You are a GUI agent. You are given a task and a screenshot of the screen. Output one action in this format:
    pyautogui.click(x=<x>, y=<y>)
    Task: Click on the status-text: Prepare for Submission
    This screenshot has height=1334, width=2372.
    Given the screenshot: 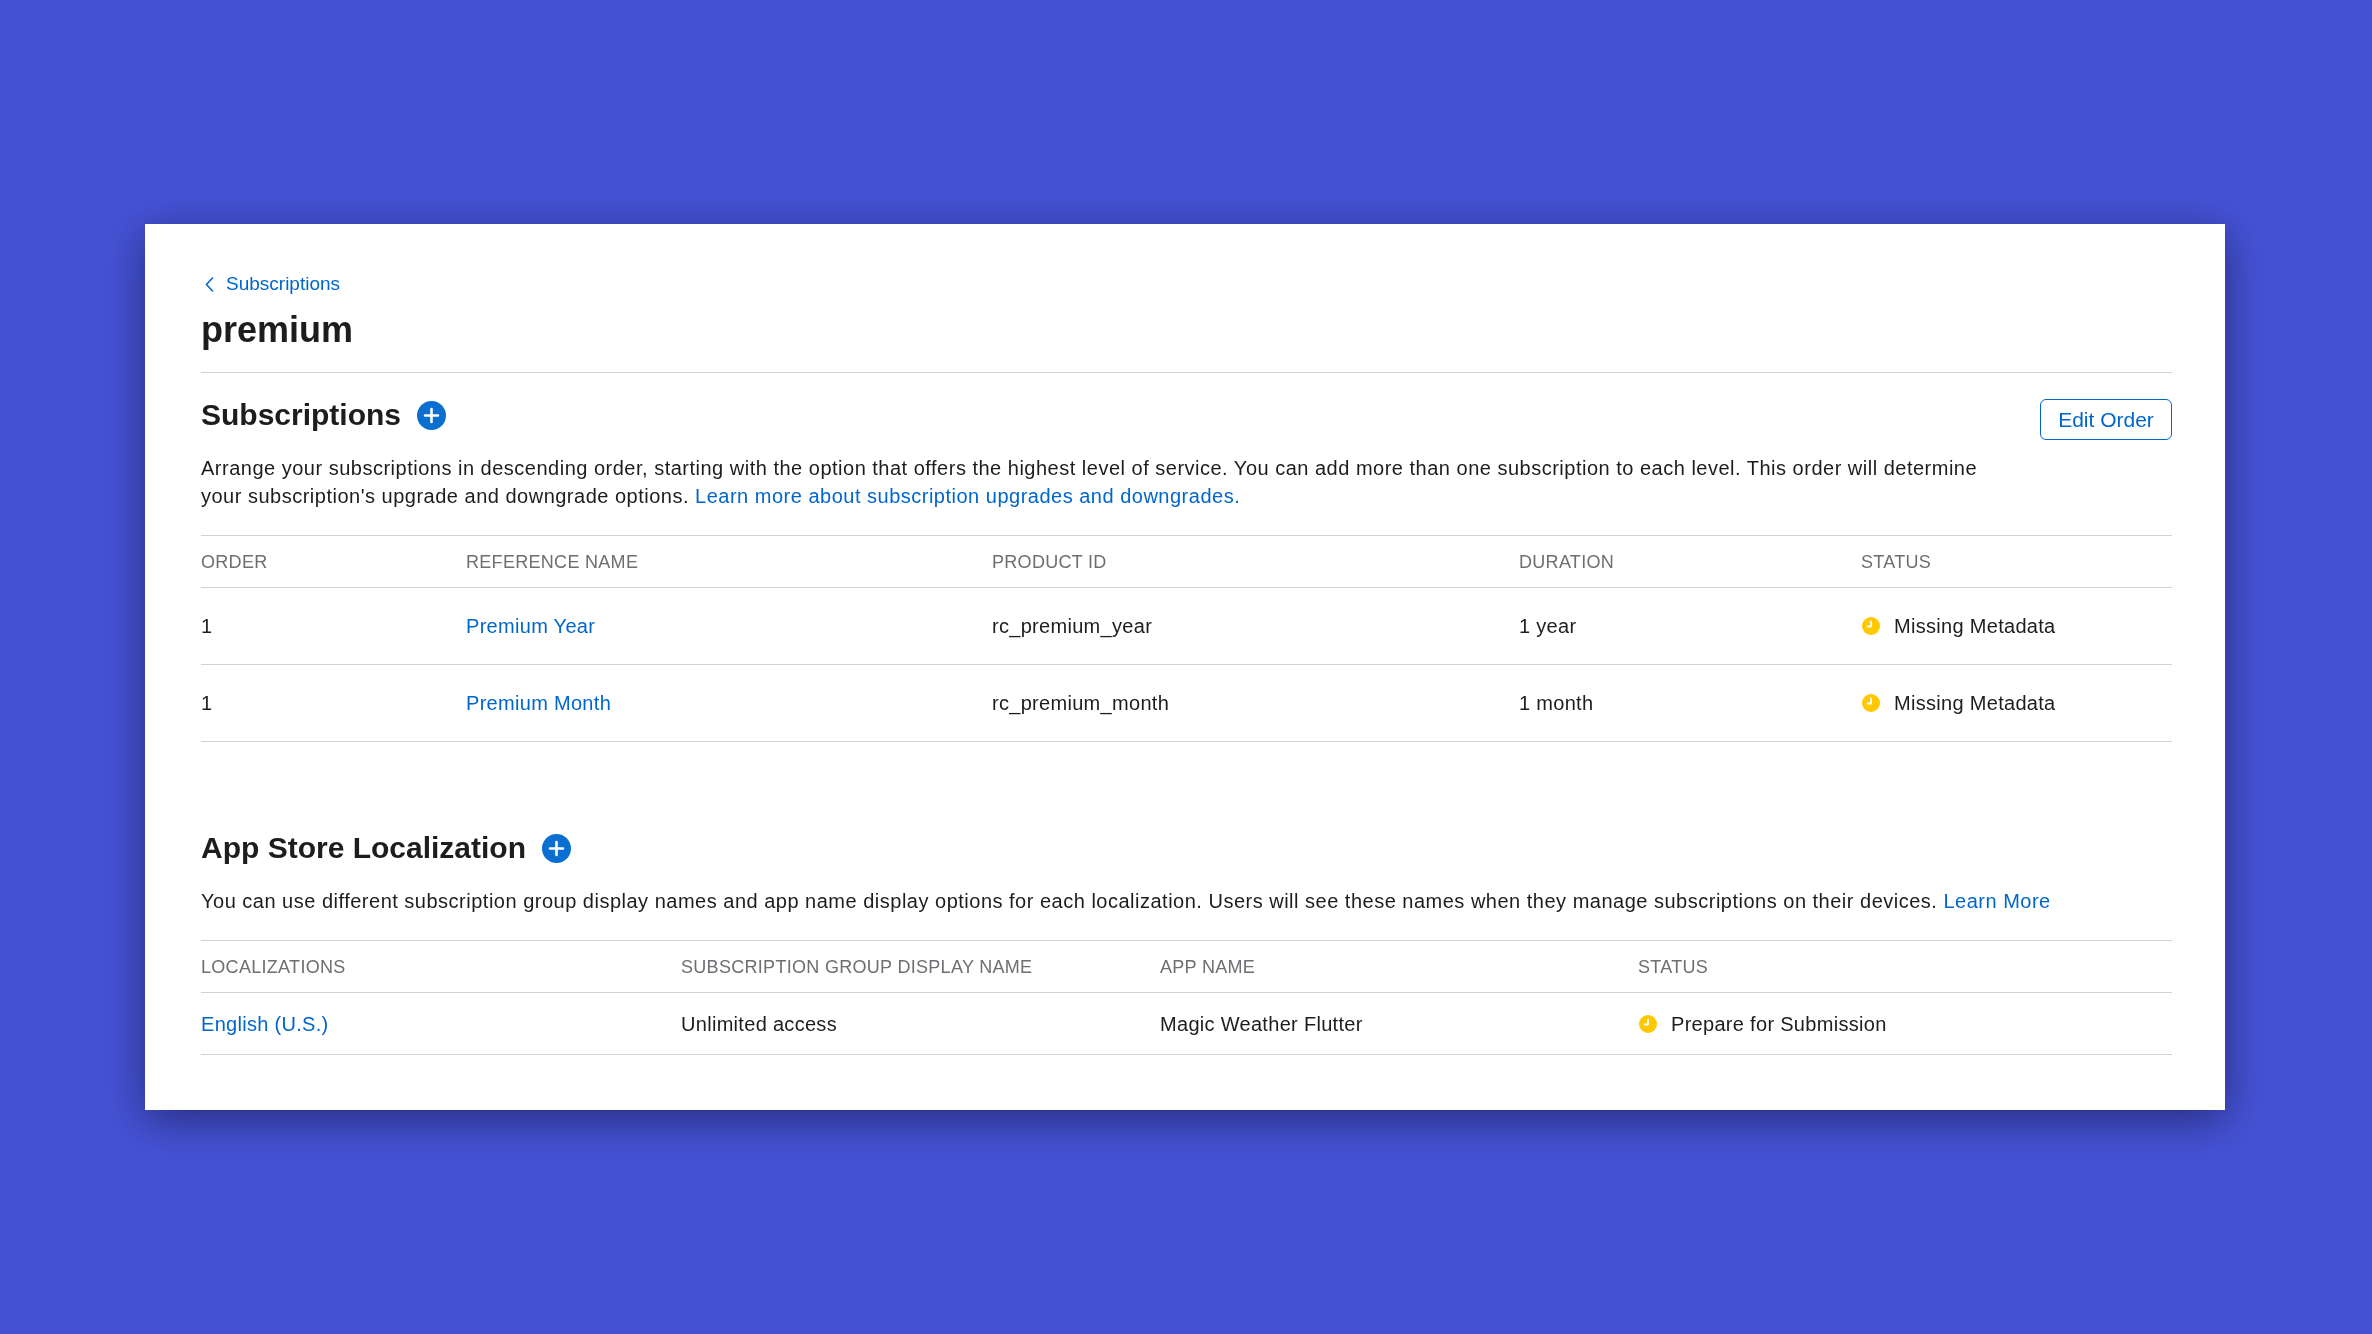 What is the action you would take?
    pyautogui.click(x=1779, y=1024)
    